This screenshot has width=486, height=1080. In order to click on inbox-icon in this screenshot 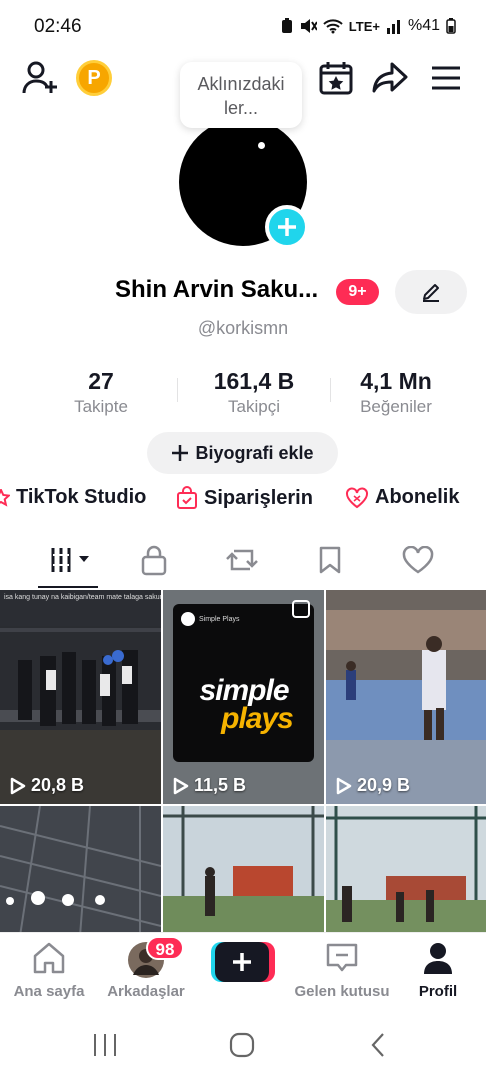, I will do `click(342, 957)`.